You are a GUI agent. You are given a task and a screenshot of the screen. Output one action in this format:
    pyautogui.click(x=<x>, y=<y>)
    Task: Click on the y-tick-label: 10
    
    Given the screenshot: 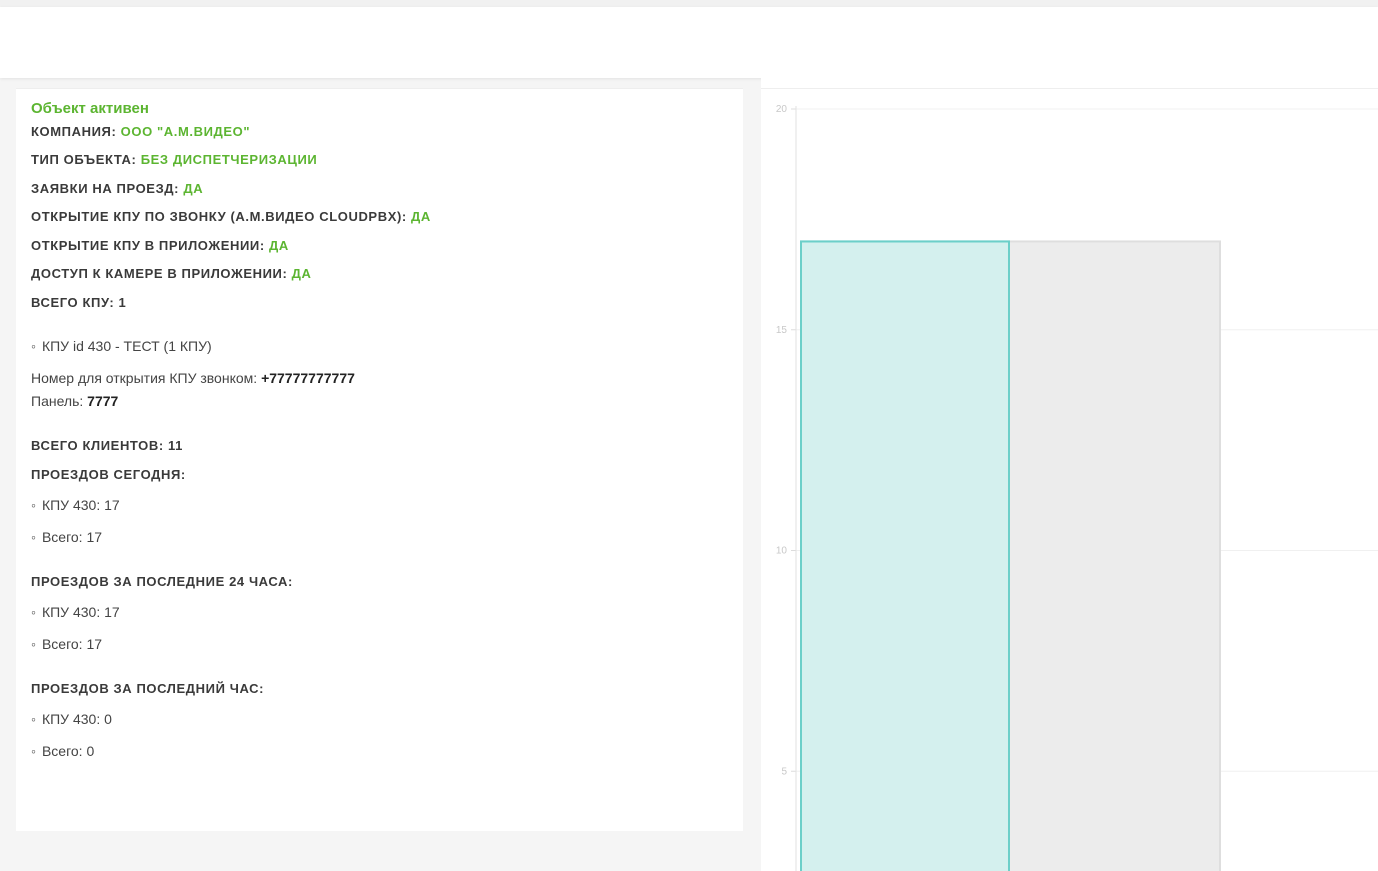 What is the action you would take?
    pyautogui.click(x=782, y=551)
    